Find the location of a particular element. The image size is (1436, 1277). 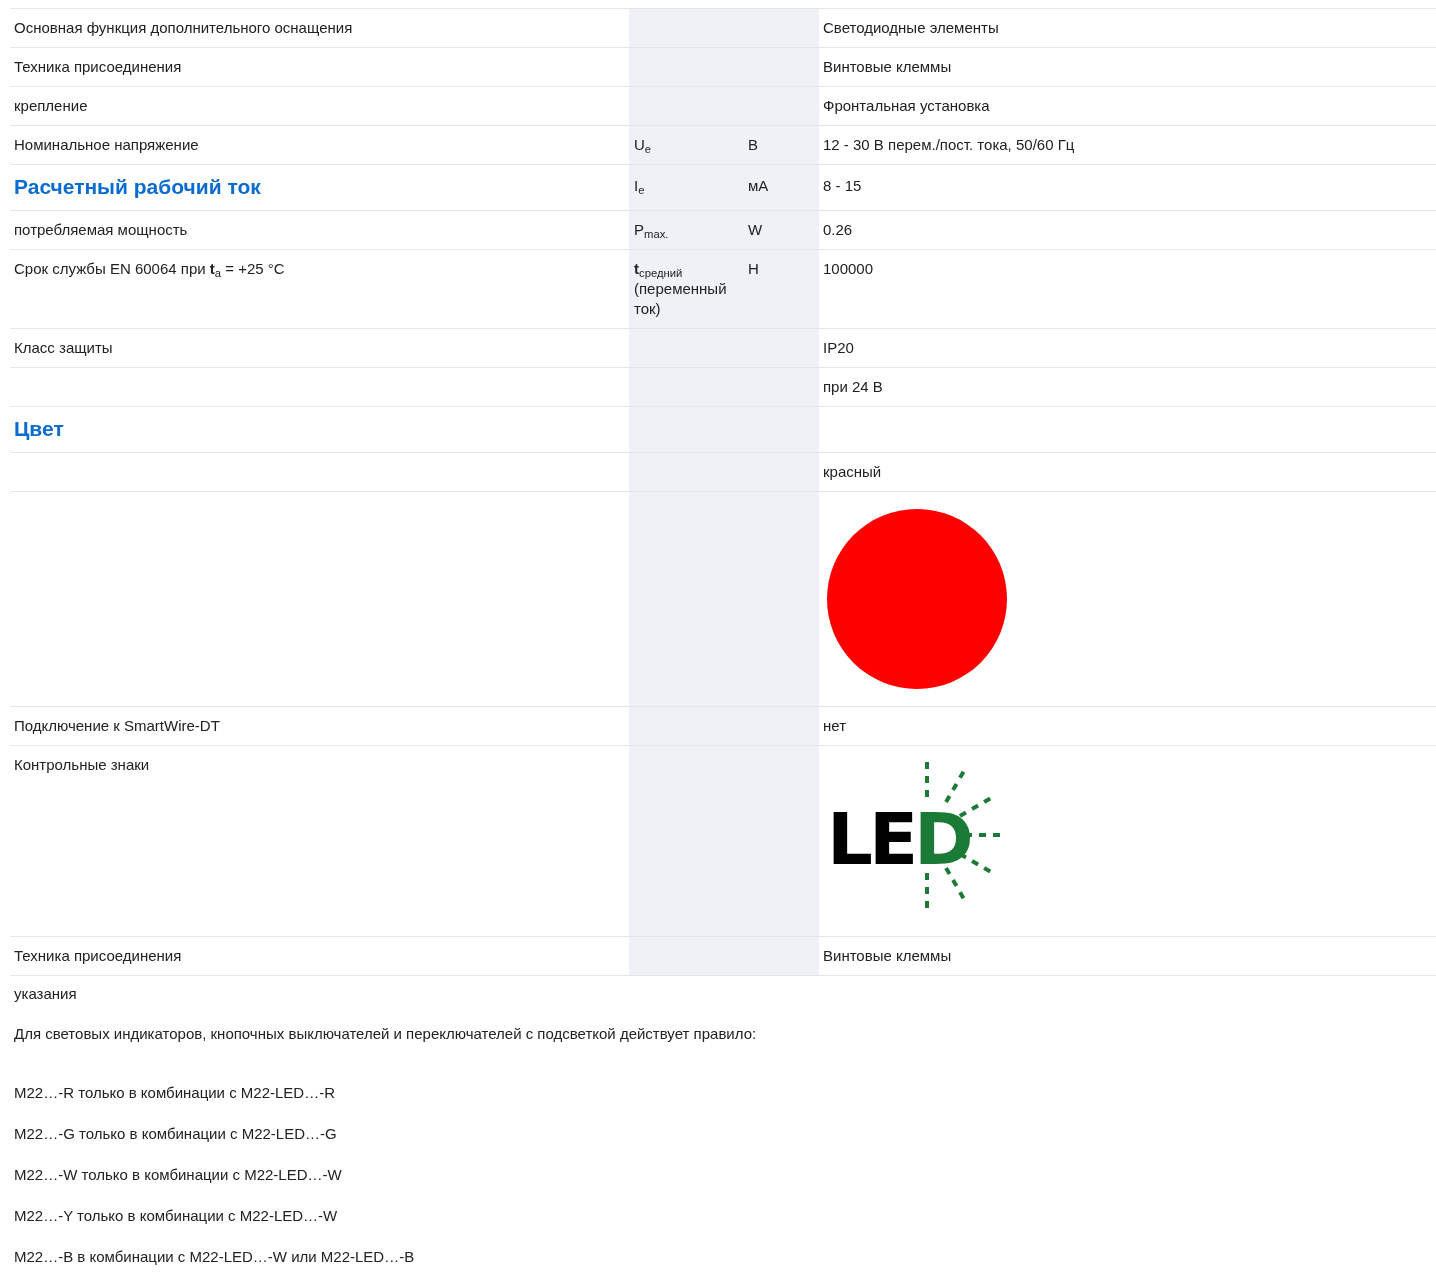

label-text: Срок службы EN 60064 при t$_{a}$ = +25 °C is located at coordinates (149, 268).